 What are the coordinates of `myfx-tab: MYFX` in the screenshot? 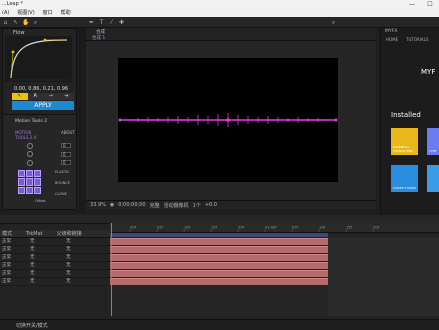 It's located at (391, 31).